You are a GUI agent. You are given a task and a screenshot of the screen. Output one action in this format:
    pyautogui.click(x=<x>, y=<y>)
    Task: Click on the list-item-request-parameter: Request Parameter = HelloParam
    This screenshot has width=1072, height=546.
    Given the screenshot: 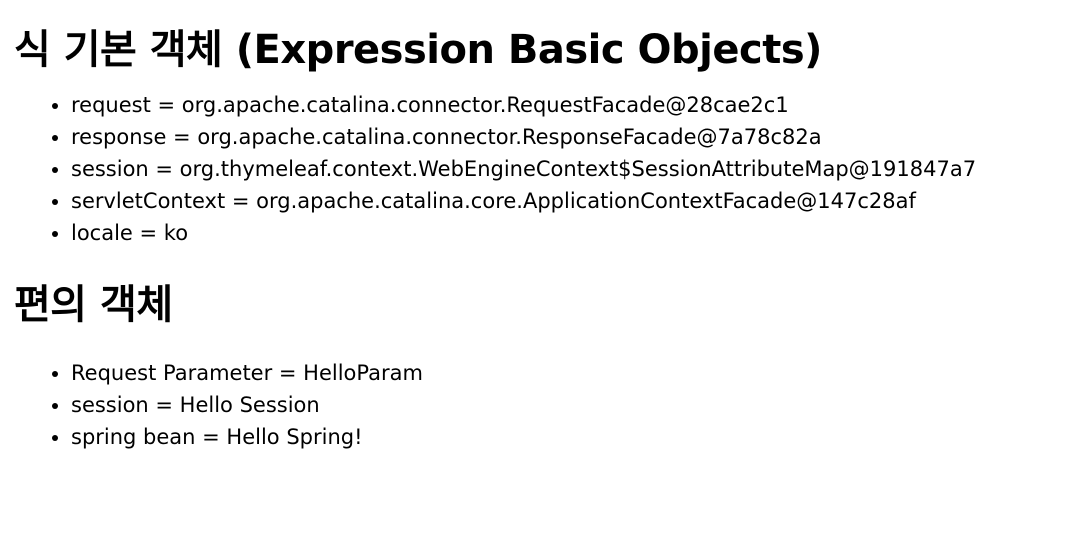 What is the action you would take?
    pyautogui.click(x=564, y=373)
    